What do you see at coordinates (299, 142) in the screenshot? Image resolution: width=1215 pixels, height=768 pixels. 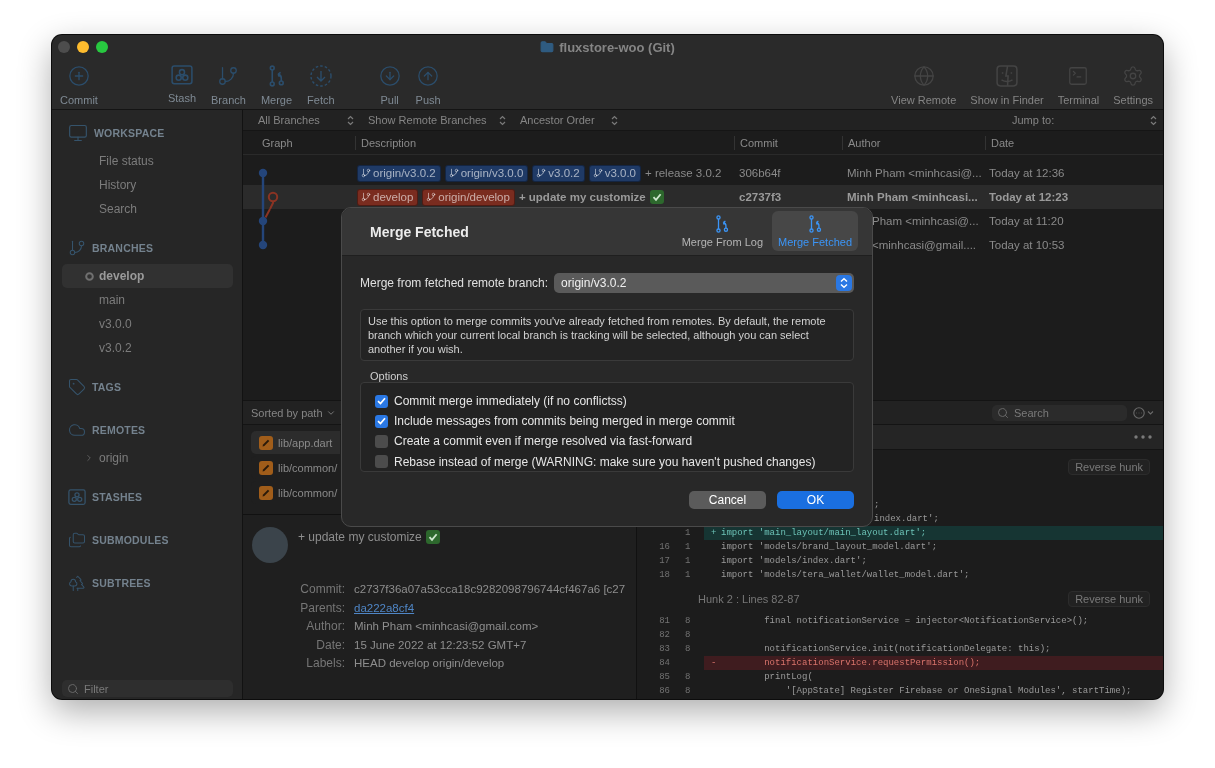 I see `column-header: Graph` at bounding box center [299, 142].